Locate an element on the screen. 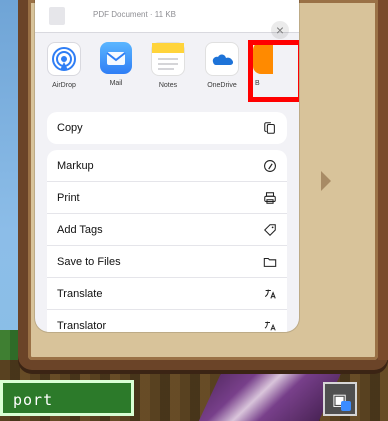  app-onedrive: OneDrive is located at coordinates (222, 65).